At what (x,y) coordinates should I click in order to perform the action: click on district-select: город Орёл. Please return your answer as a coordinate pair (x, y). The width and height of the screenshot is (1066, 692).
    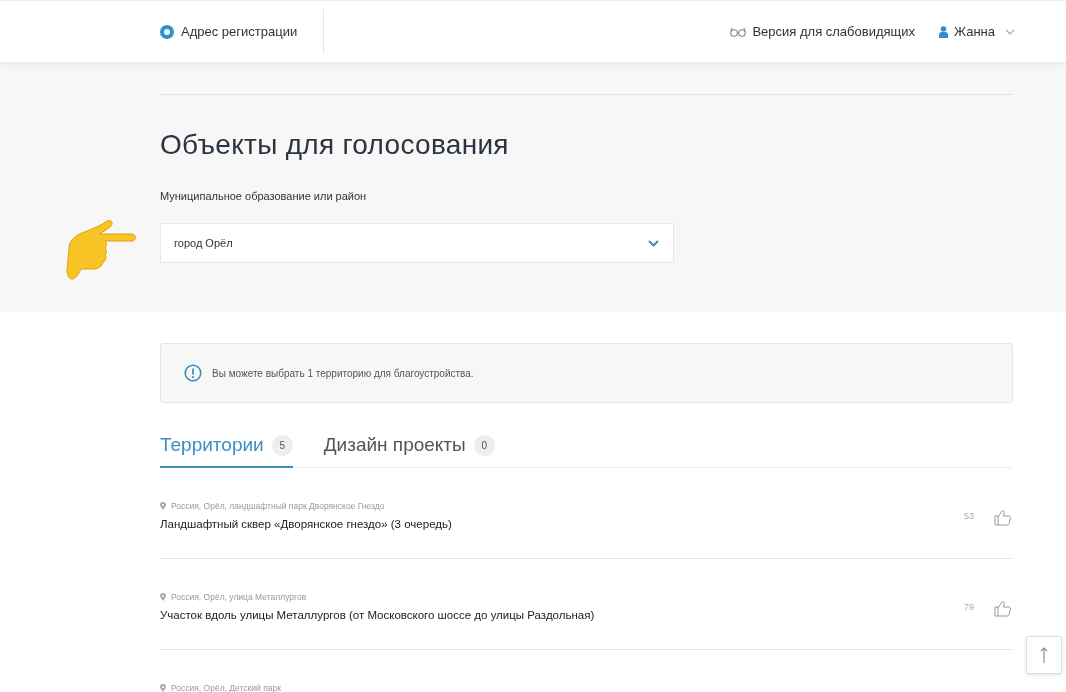
    Looking at the image, I should click on (417, 243).